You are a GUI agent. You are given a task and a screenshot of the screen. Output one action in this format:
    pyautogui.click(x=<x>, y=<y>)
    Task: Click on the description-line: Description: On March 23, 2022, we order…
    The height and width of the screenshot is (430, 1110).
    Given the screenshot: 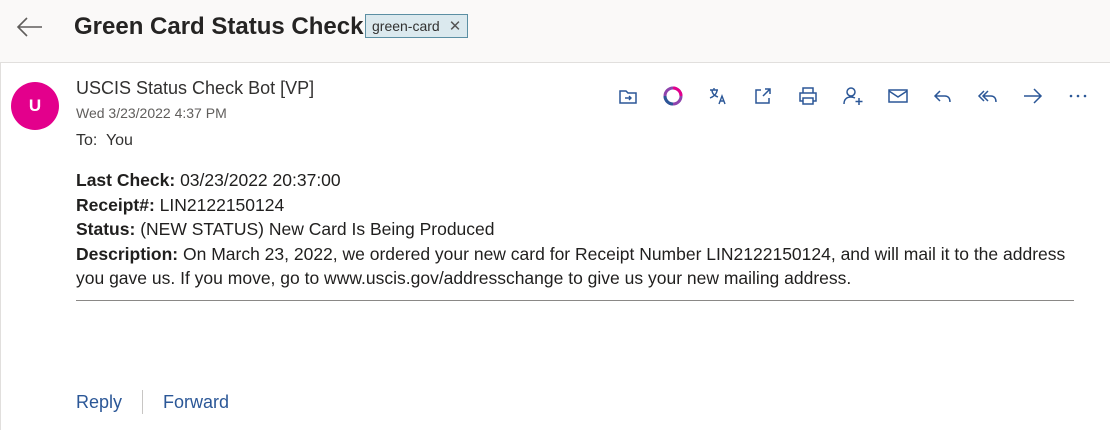 What is the action you would take?
    pyautogui.click(x=575, y=266)
    